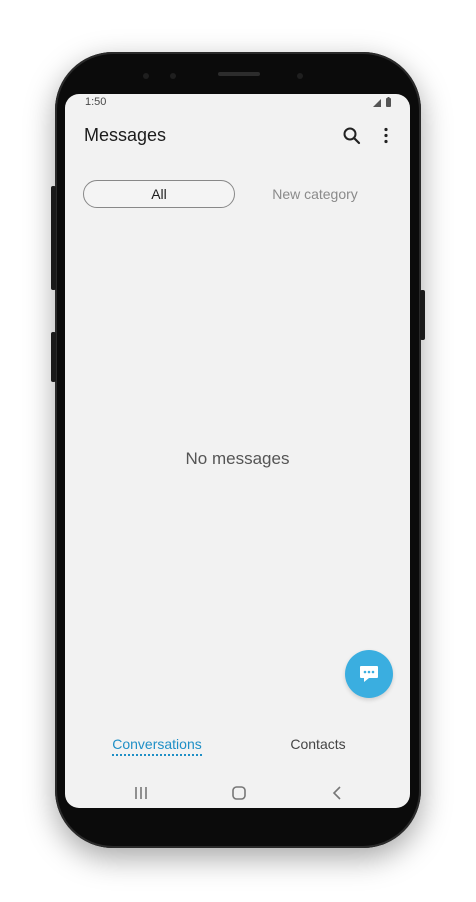 The image size is (476, 902). I want to click on front-camera, so click(146, 76).